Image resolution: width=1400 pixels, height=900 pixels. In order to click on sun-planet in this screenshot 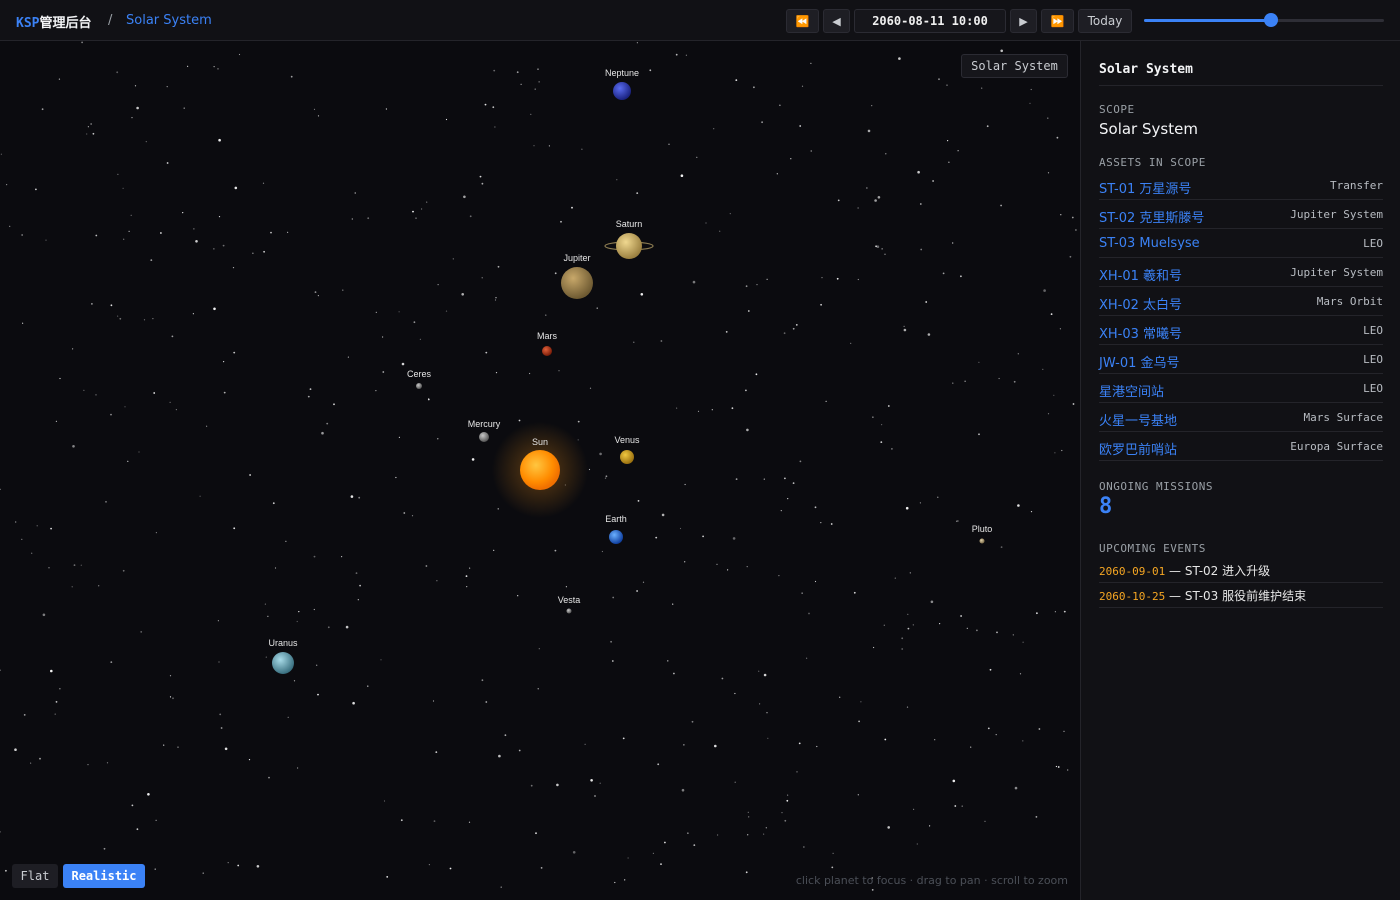, I will do `click(540, 470)`.